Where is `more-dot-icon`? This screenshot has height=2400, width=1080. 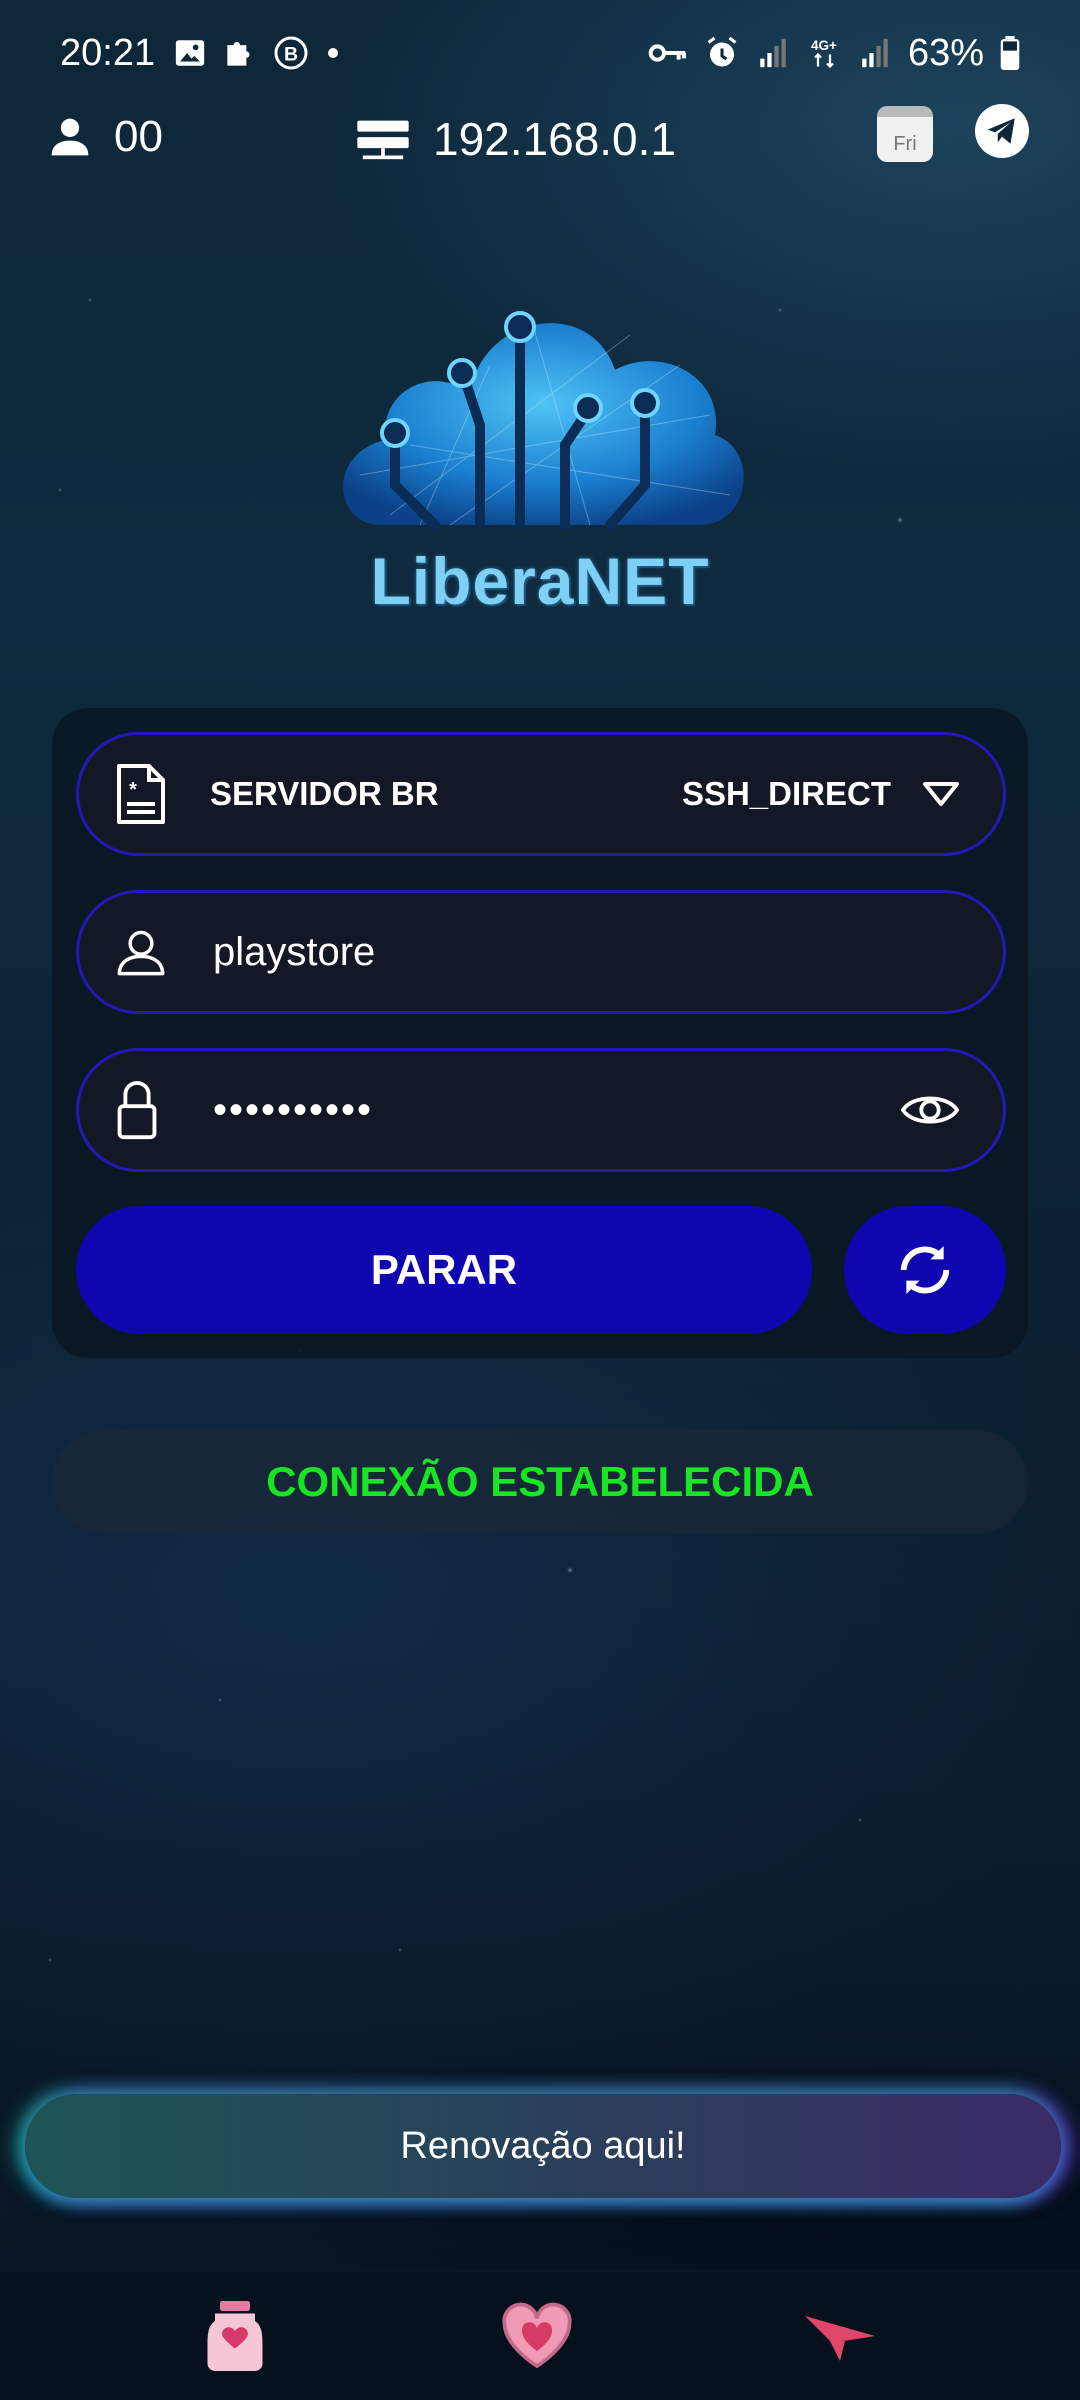
more-dot-icon is located at coordinates (333, 53).